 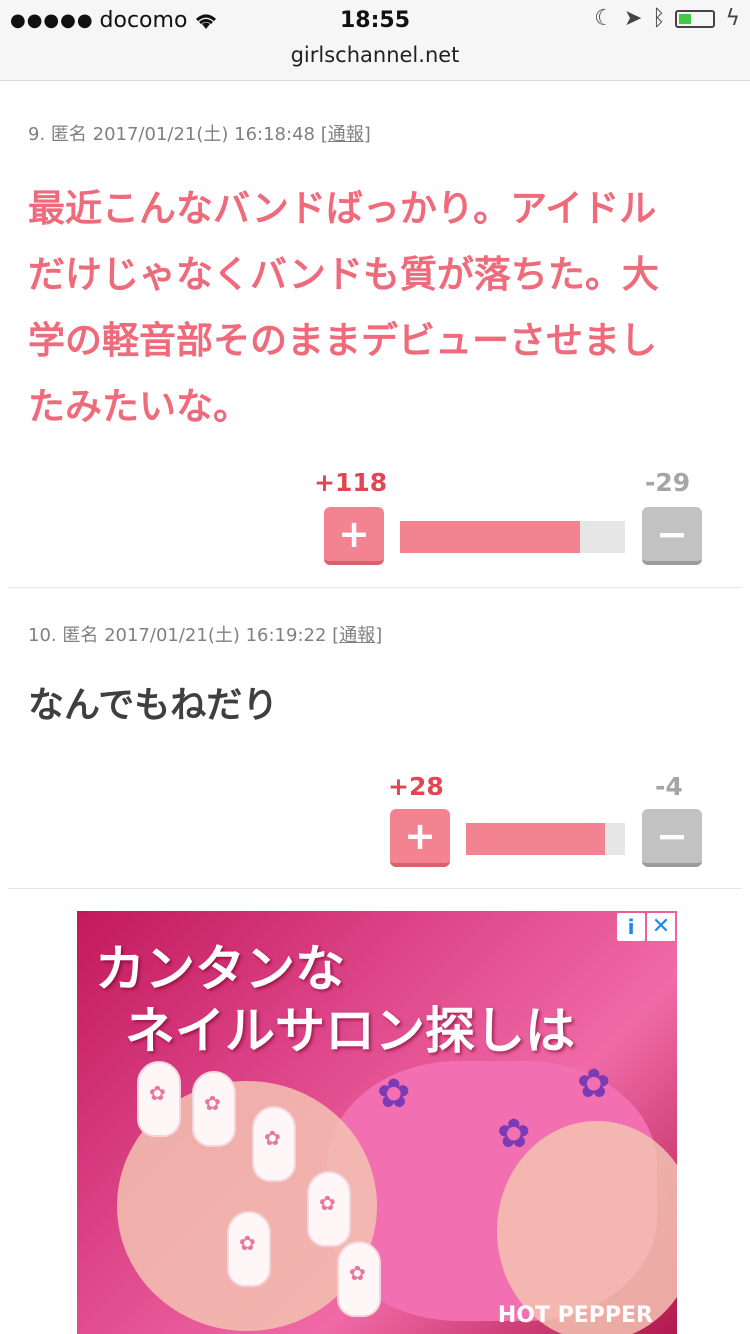 What do you see at coordinates (351, 482) in the screenshot?
I see `plus-vote-count: +118` at bounding box center [351, 482].